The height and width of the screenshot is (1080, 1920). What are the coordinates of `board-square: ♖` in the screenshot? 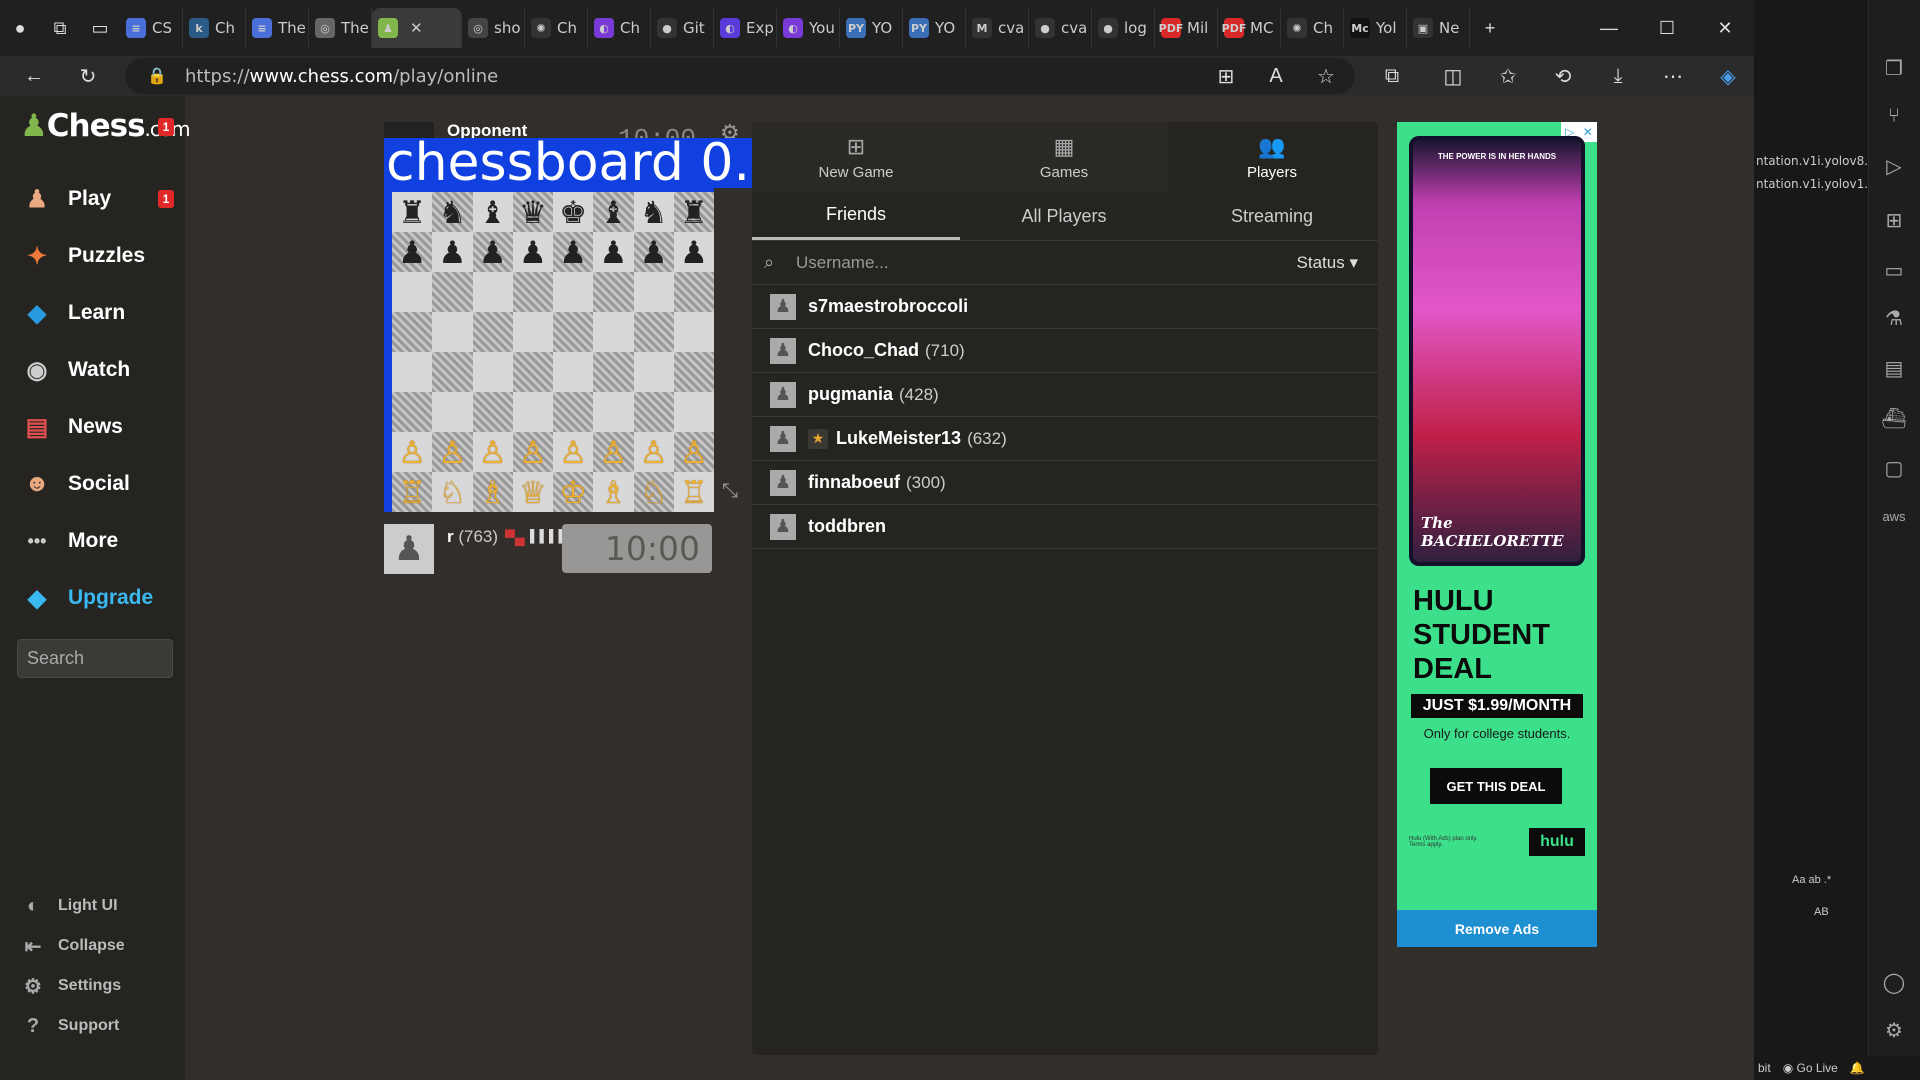 It's located at (412, 492).